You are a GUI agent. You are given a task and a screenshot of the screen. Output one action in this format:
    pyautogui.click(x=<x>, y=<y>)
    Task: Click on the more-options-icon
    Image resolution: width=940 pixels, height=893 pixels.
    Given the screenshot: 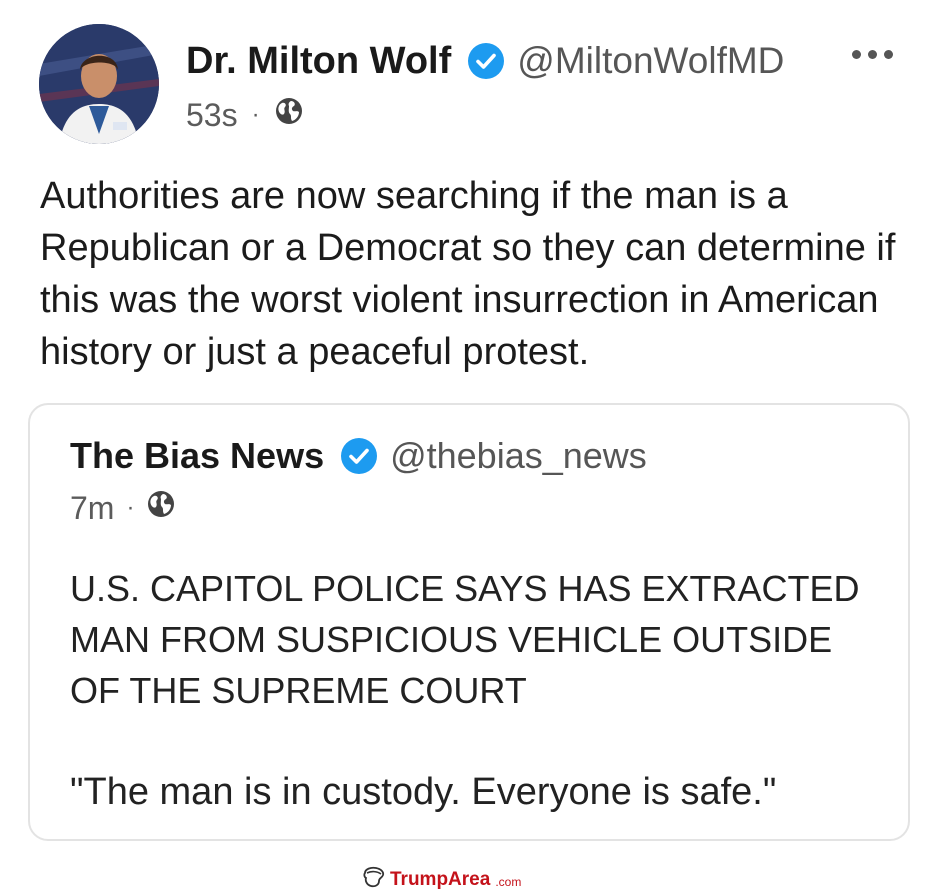 What is the action you would take?
    pyautogui.click(x=872, y=54)
    